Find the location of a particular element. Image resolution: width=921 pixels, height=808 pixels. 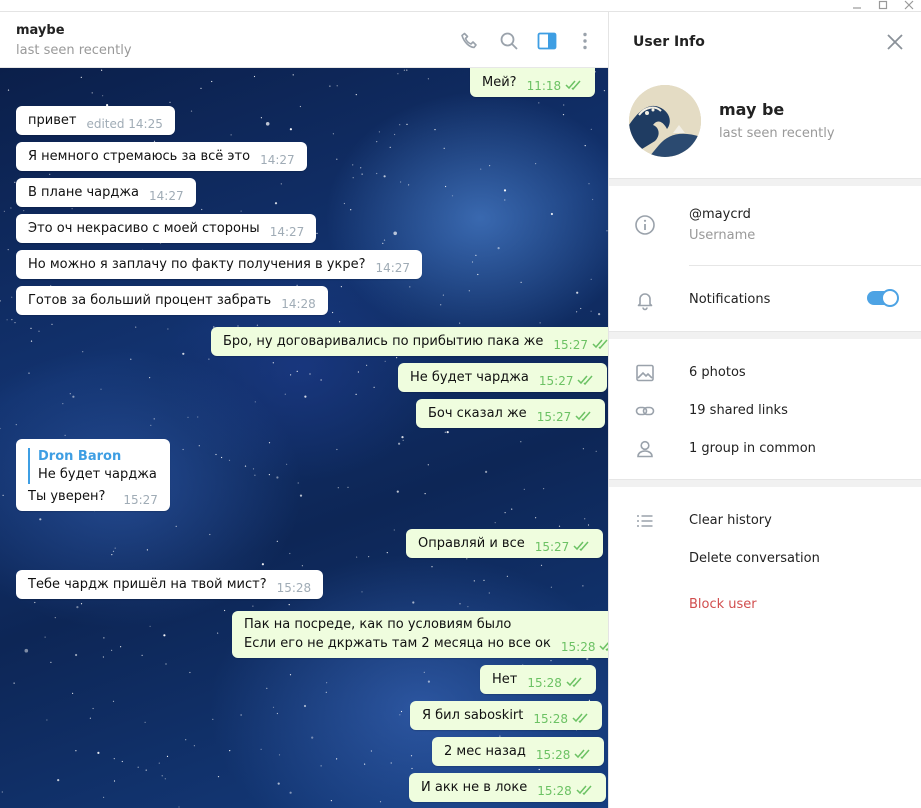

message-outgoing: И акк не в локе 15:28 is located at coordinates (507, 787).